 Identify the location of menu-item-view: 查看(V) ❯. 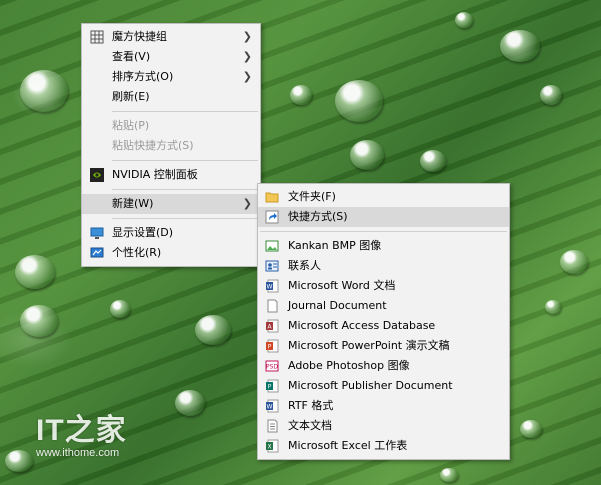
(171, 57).